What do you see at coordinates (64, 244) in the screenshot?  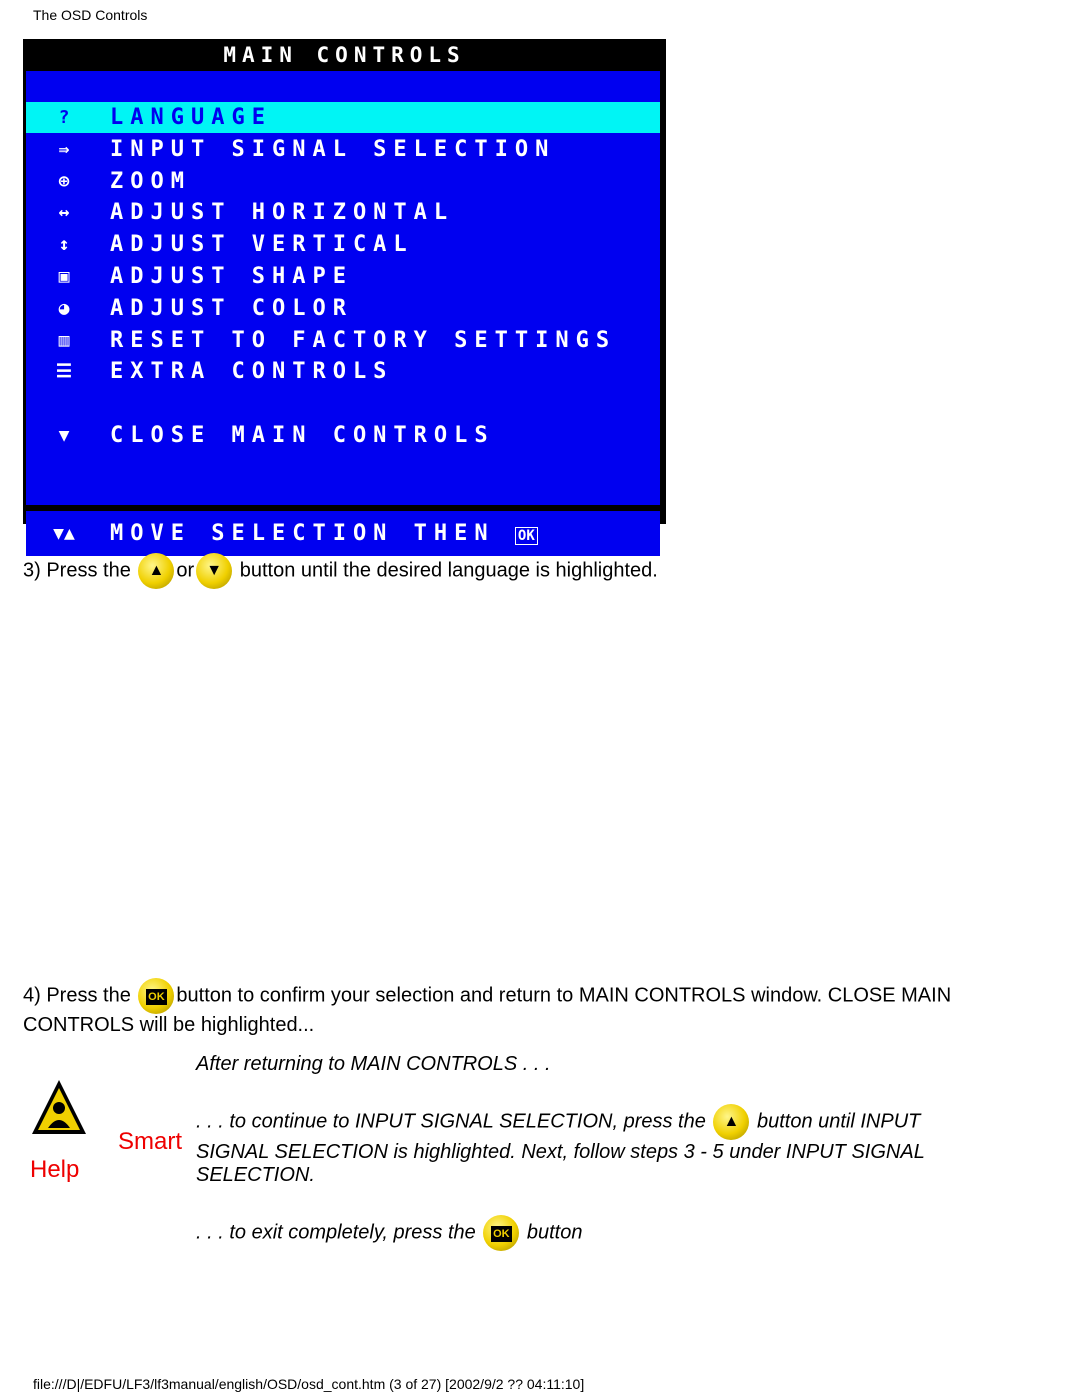 I see `vertical-icon: ↕` at bounding box center [64, 244].